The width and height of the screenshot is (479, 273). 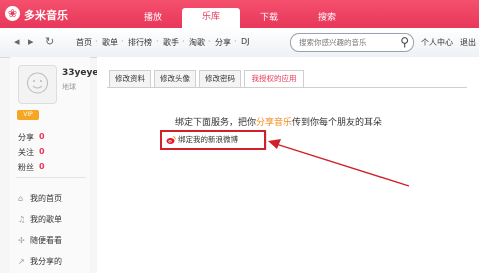 What do you see at coordinates (327, 18) in the screenshot?
I see `nav-tab-search: 搜索` at bounding box center [327, 18].